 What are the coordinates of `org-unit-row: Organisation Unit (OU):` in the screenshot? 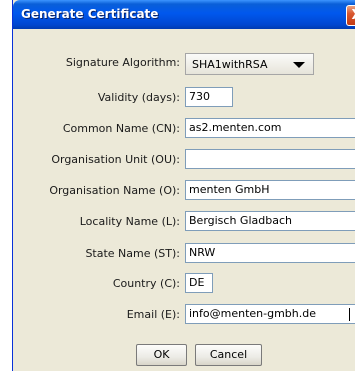 It's located at (184, 160).